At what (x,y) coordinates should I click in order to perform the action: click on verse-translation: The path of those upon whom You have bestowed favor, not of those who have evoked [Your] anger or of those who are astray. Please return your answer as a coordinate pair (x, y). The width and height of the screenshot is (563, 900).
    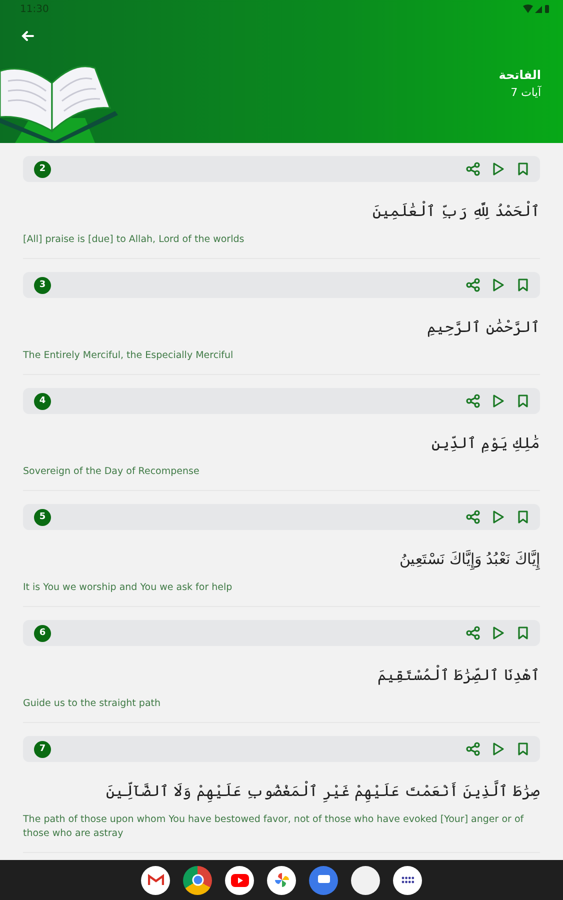
    Looking at the image, I should click on (274, 827).